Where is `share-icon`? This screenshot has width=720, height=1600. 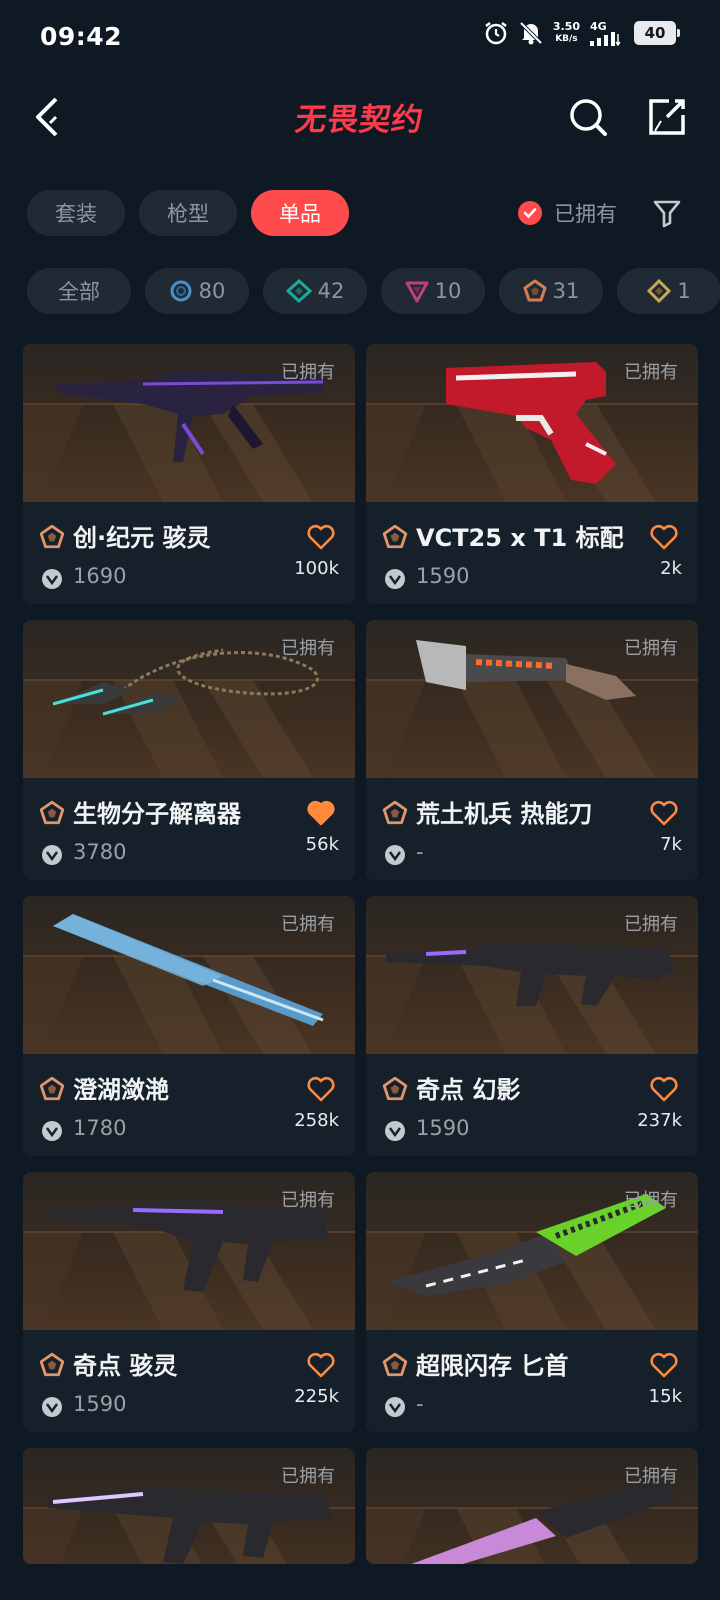
share-icon is located at coordinates (667, 117).